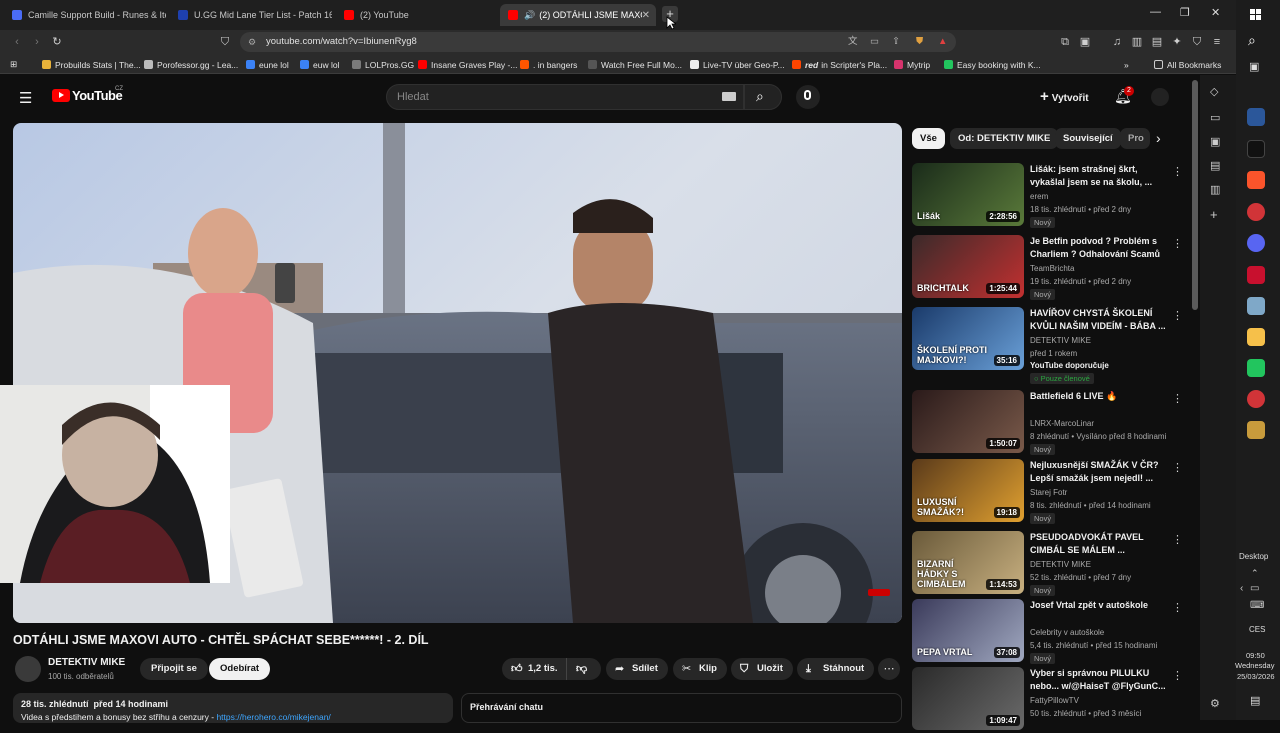 The image size is (1280, 733). I want to click on video-thumbnail: ŠKOLENÍ PROTI MAJKOVI?! 35:16, so click(968, 338).